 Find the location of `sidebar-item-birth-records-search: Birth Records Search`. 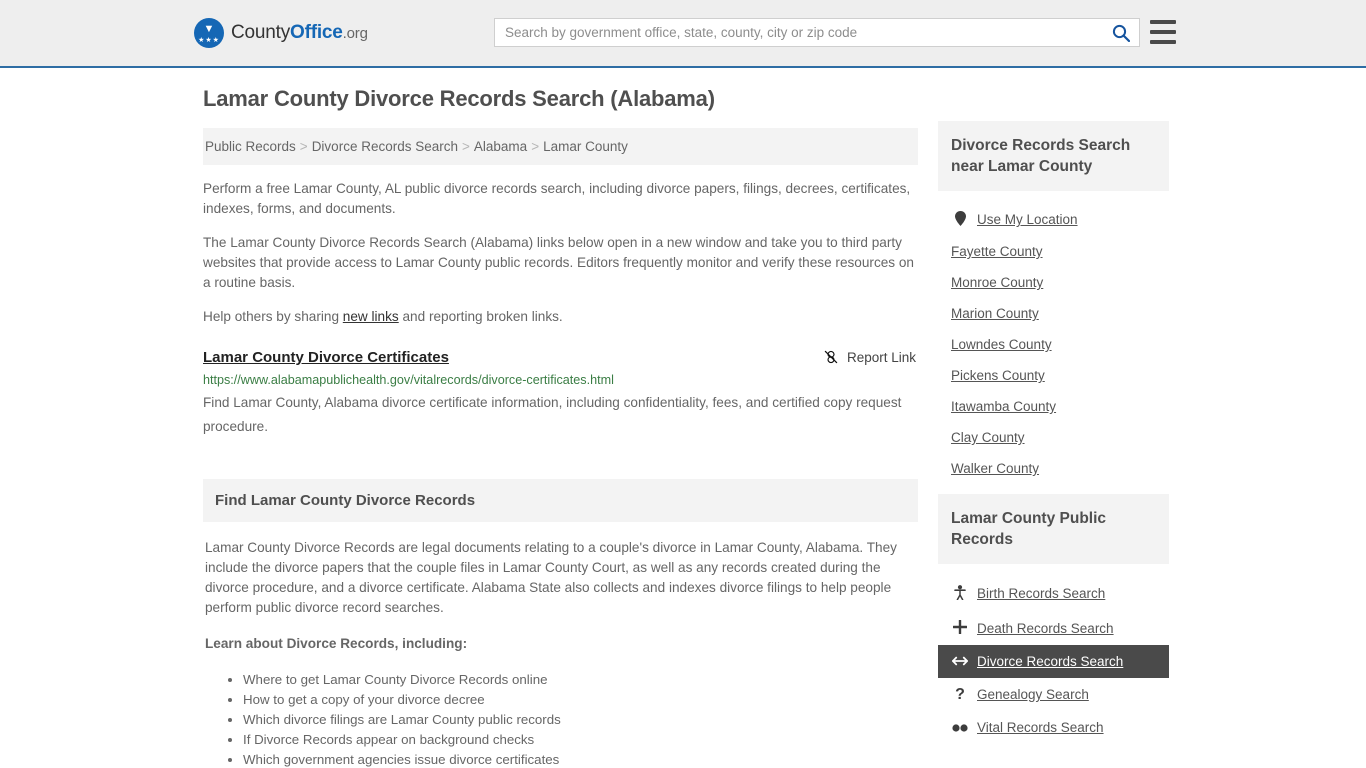

sidebar-item-birth-records-search: Birth Records Search is located at coordinates (1053, 593).